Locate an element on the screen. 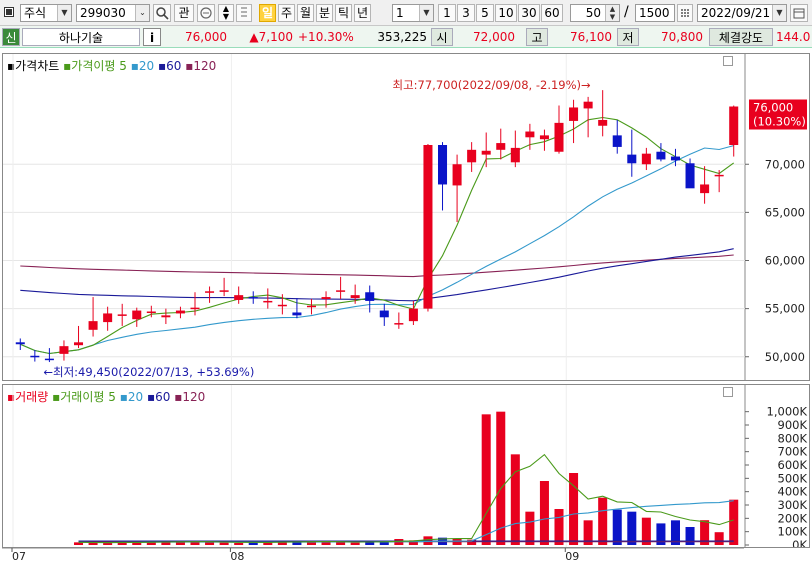 The width and height of the screenshot is (812, 562). period-button-0: 일 is located at coordinates (267, 13).